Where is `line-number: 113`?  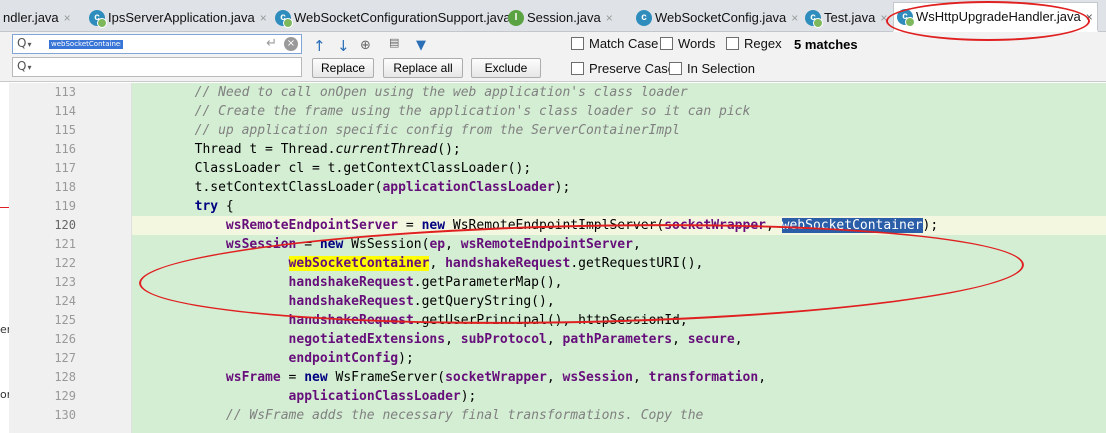
line-number: 113 is located at coordinates (65, 92).